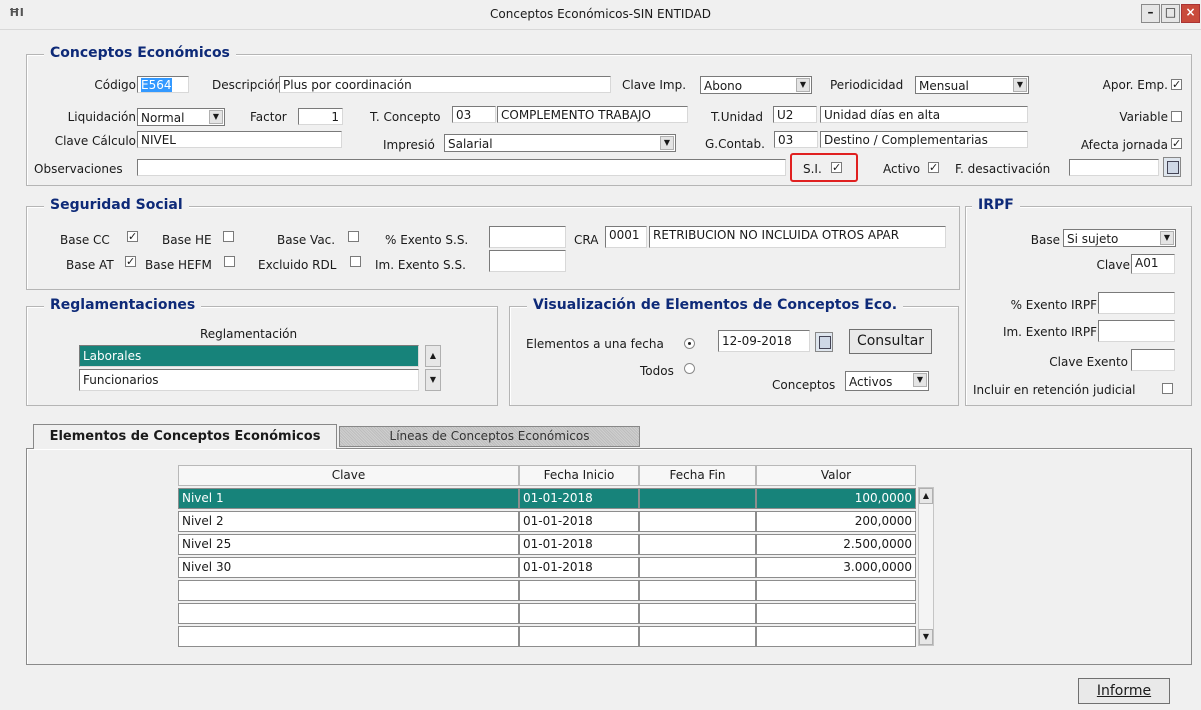 This screenshot has width=1201, height=710. What do you see at coordinates (836, 475) in the screenshot?
I see `column-header-valor: Valor` at bounding box center [836, 475].